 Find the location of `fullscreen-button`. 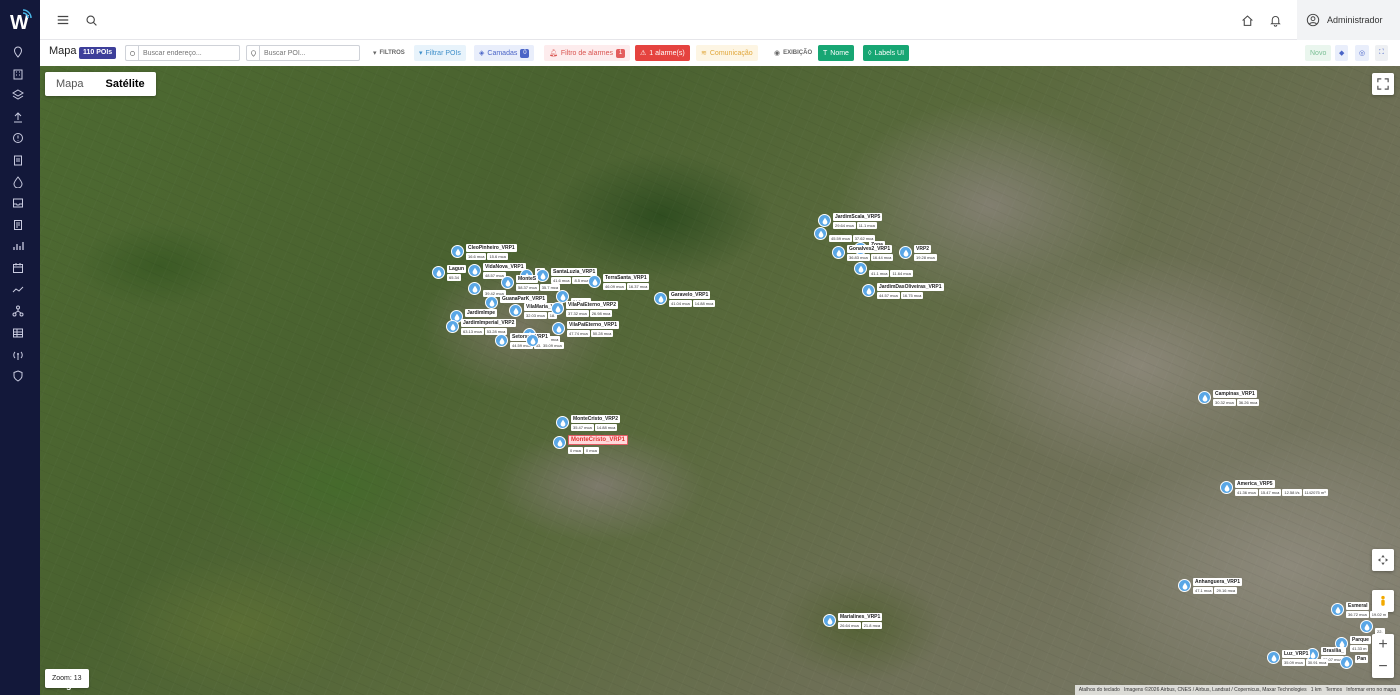

fullscreen-button is located at coordinates (1383, 84).